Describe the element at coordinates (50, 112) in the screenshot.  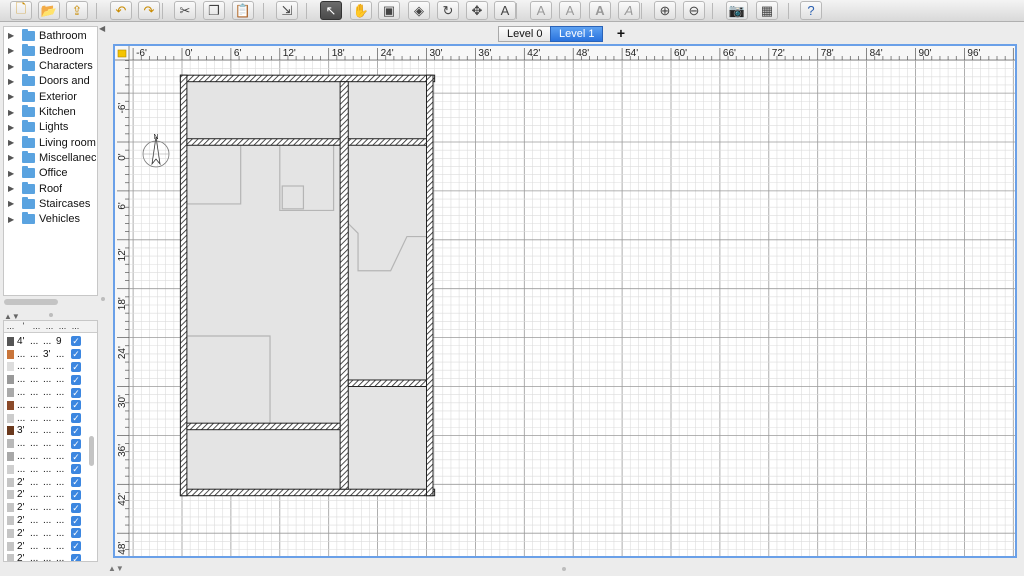
I see `catalog-category-item: ▶ Kitchen` at that location.